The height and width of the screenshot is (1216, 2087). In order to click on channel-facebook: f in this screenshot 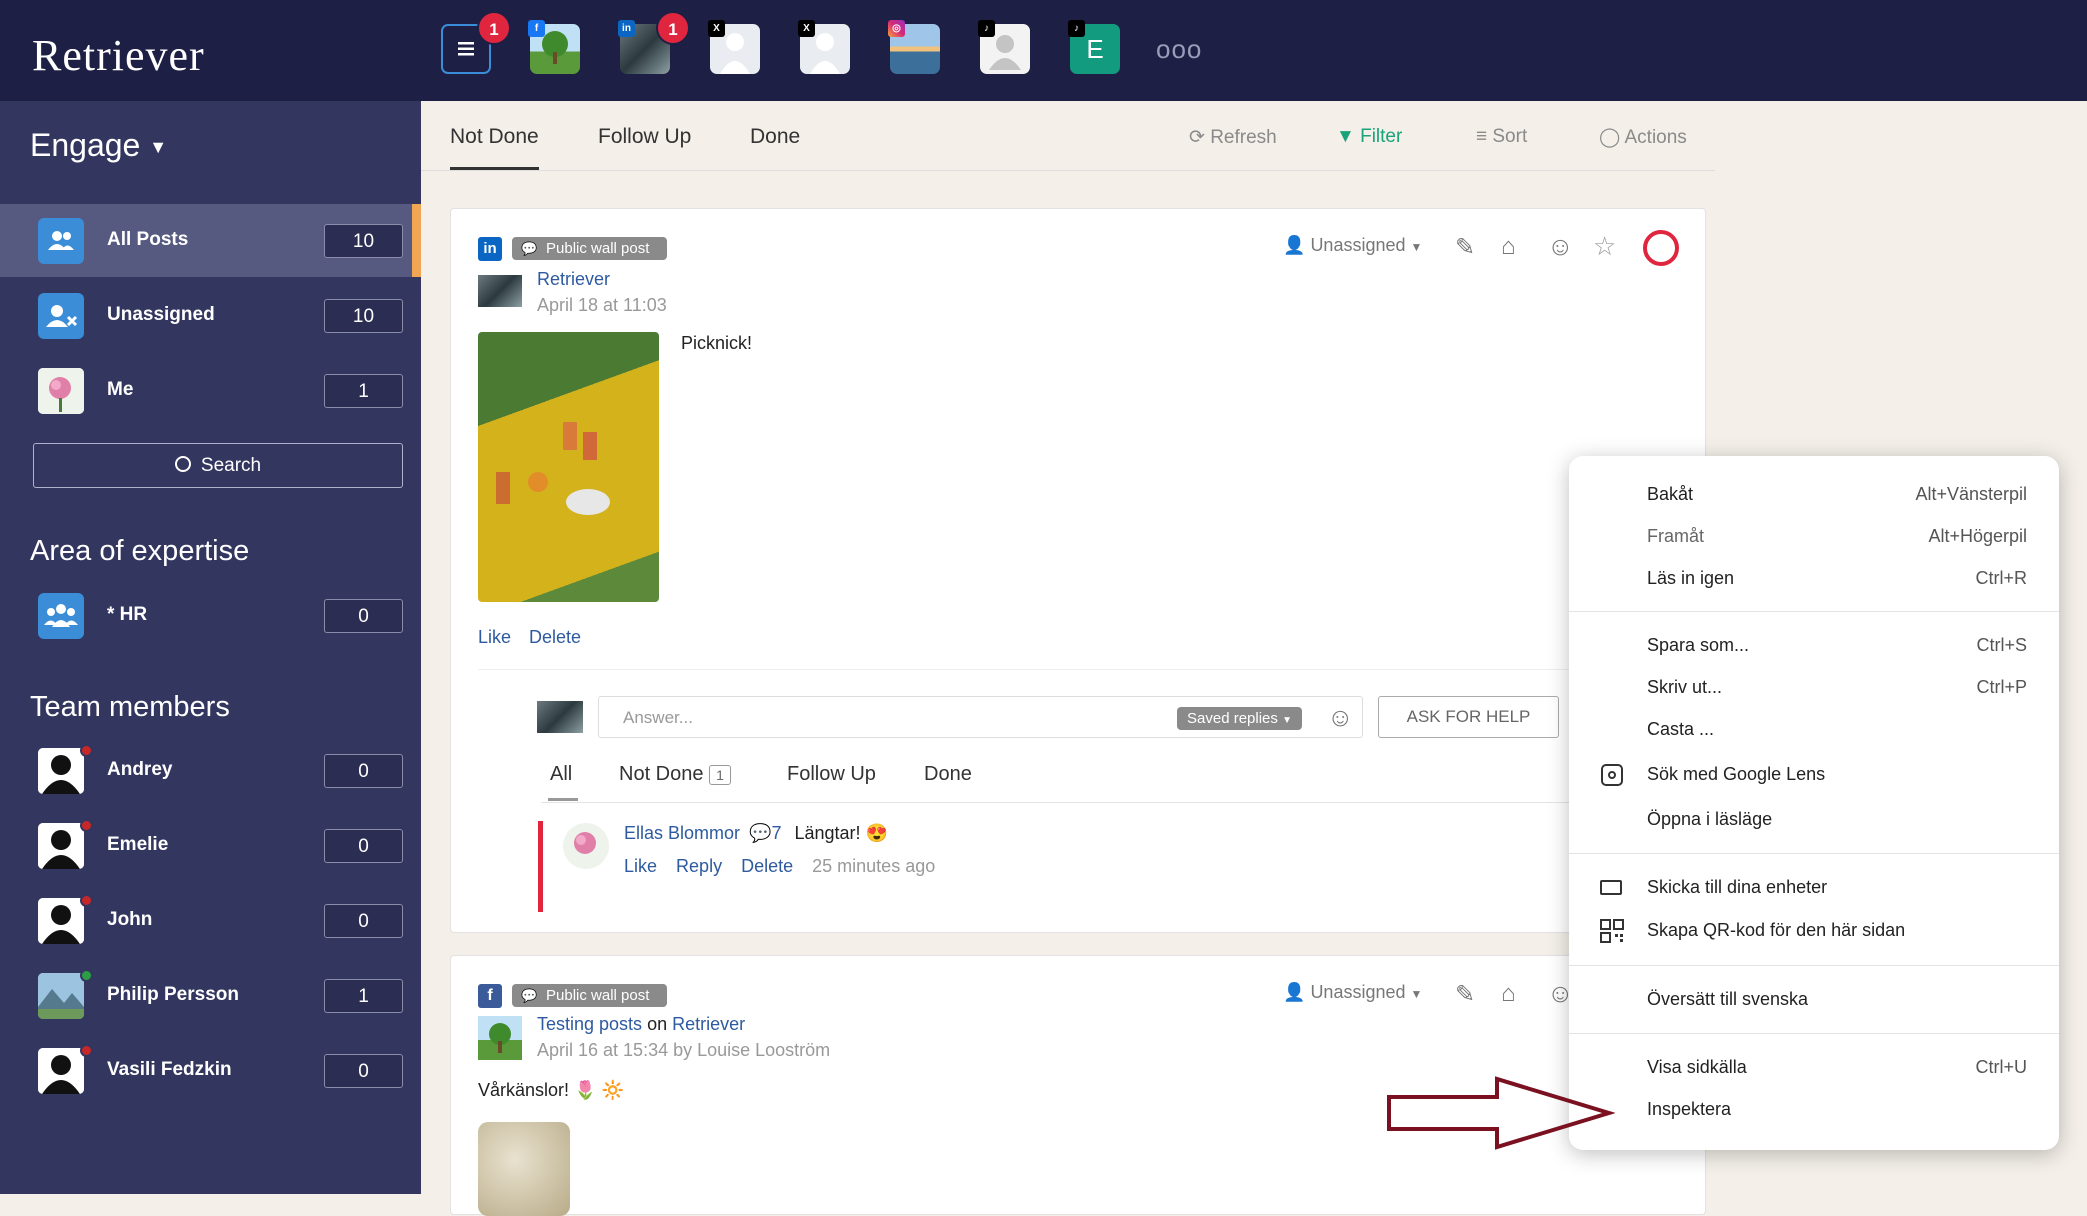, I will do `click(554, 47)`.